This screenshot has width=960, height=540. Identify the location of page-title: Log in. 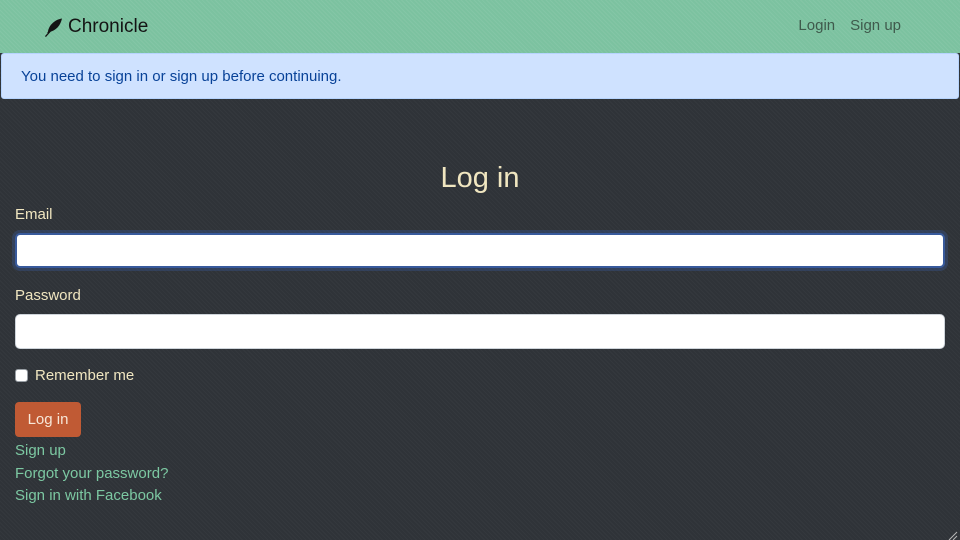
(480, 178).